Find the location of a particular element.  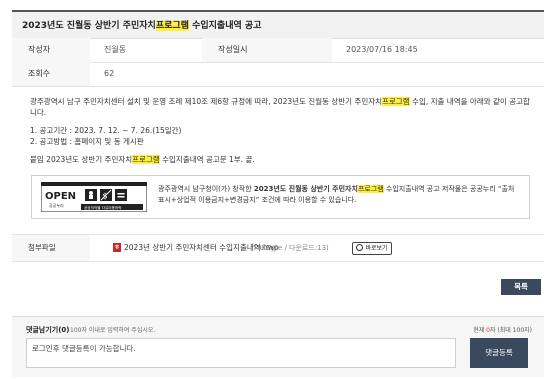

comment-input: 로그인후 댓글등록이 가능합니다. is located at coordinates (241, 353).